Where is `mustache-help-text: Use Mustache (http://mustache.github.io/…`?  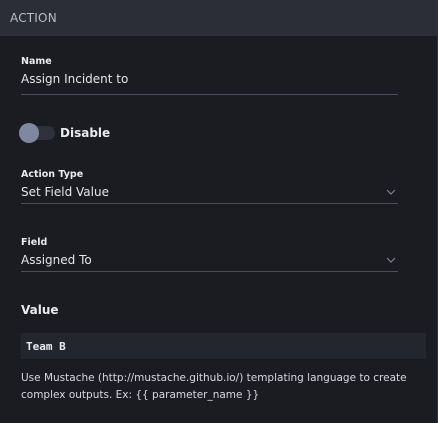
mustache-help-text: Use Mustache (http://mustache.github.io/… is located at coordinates (214, 386).